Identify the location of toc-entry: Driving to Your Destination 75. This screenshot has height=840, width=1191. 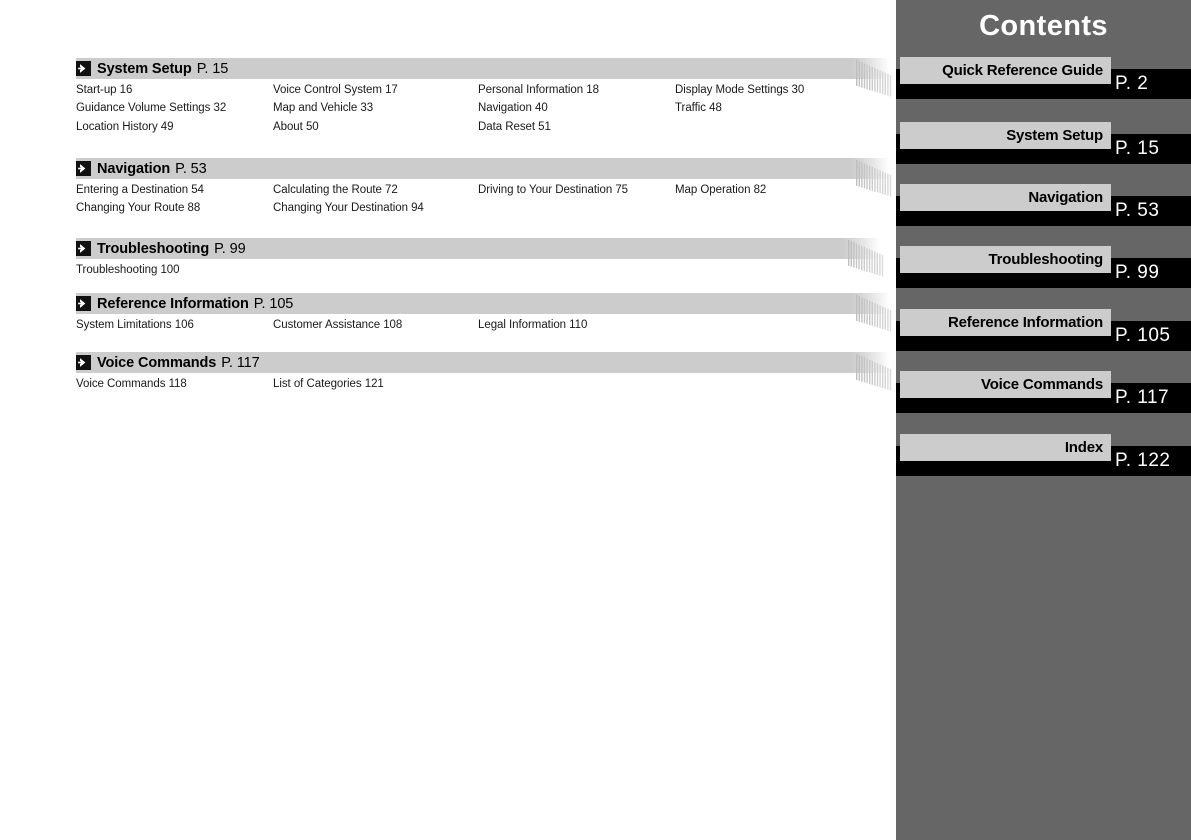
(553, 190).